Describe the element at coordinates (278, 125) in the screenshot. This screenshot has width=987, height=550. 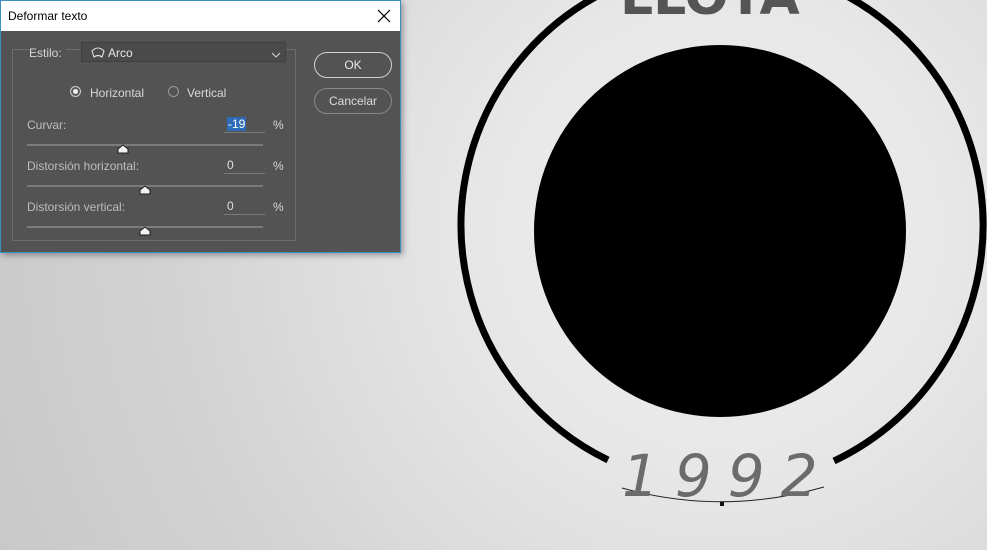
I see `bend-unit: %` at that location.